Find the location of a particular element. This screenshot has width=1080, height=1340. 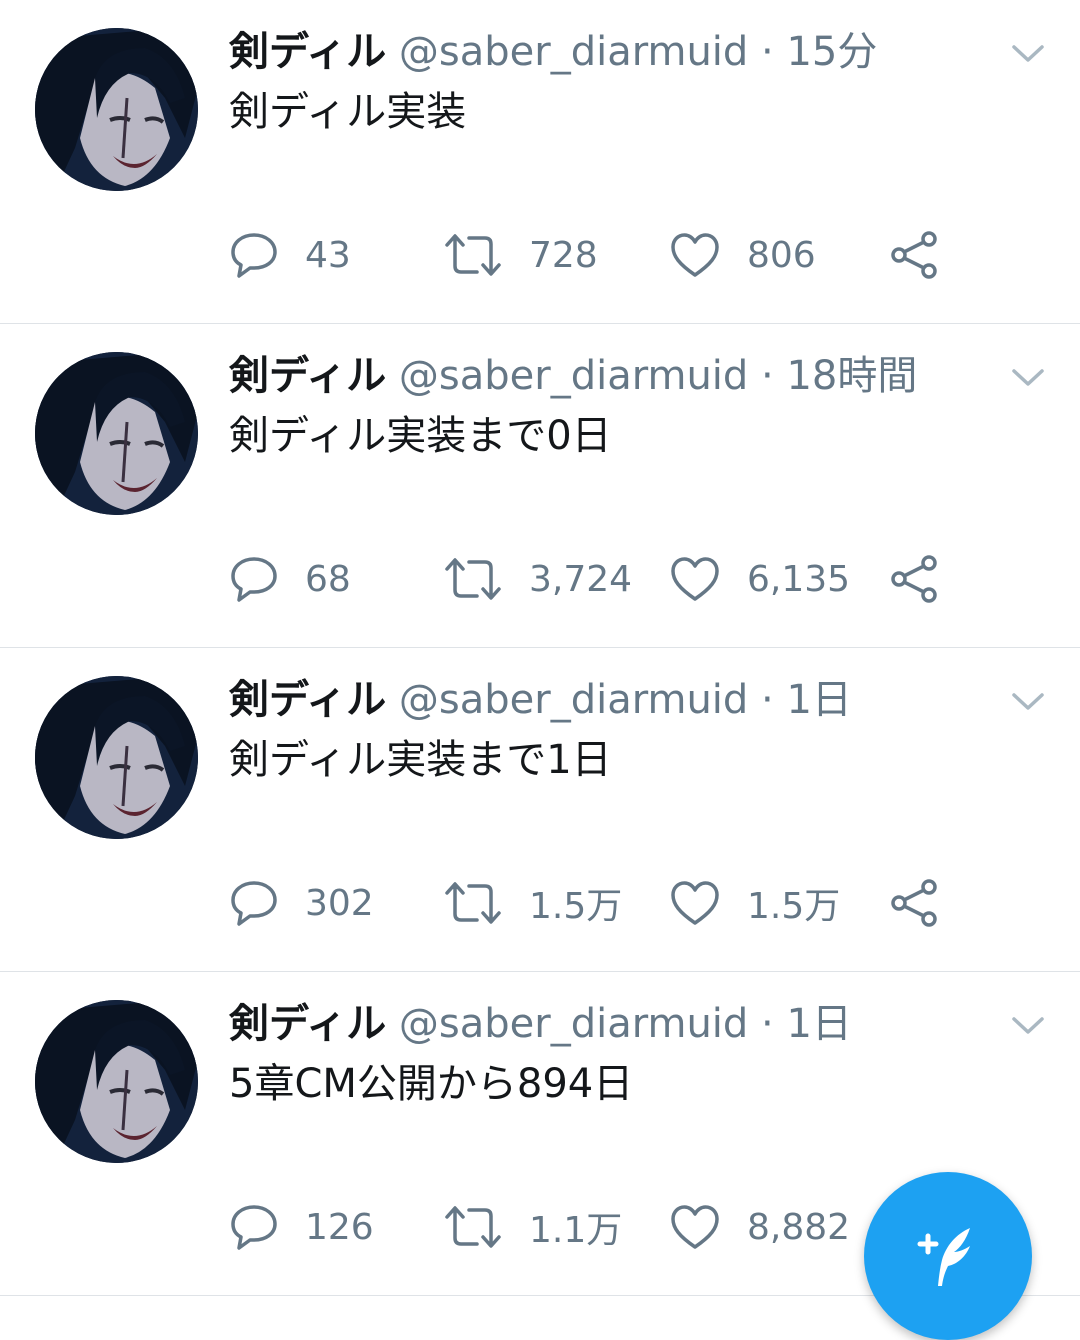

tweet-actions: 302 1.5万 1.5万 is located at coordinates (589, 903).